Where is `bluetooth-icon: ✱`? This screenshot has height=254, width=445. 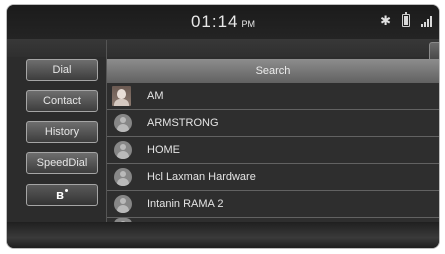
bluetooth-icon: ✱ is located at coordinates (385, 20).